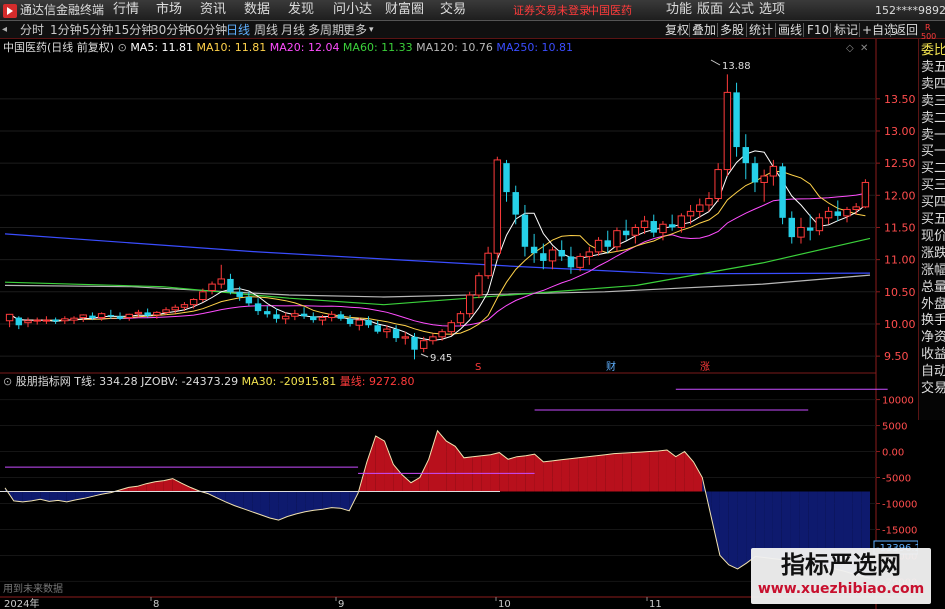  What do you see at coordinates (207, 30) in the screenshot?
I see `period-tab-60min: 60分钟` at bounding box center [207, 30].